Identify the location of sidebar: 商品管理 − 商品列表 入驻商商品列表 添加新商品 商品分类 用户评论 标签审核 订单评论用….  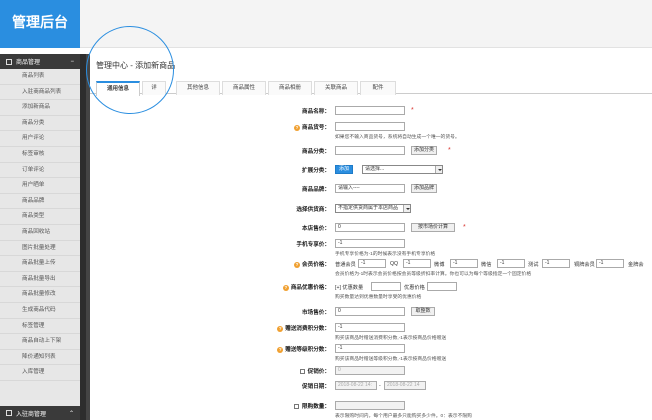
(40, 237).